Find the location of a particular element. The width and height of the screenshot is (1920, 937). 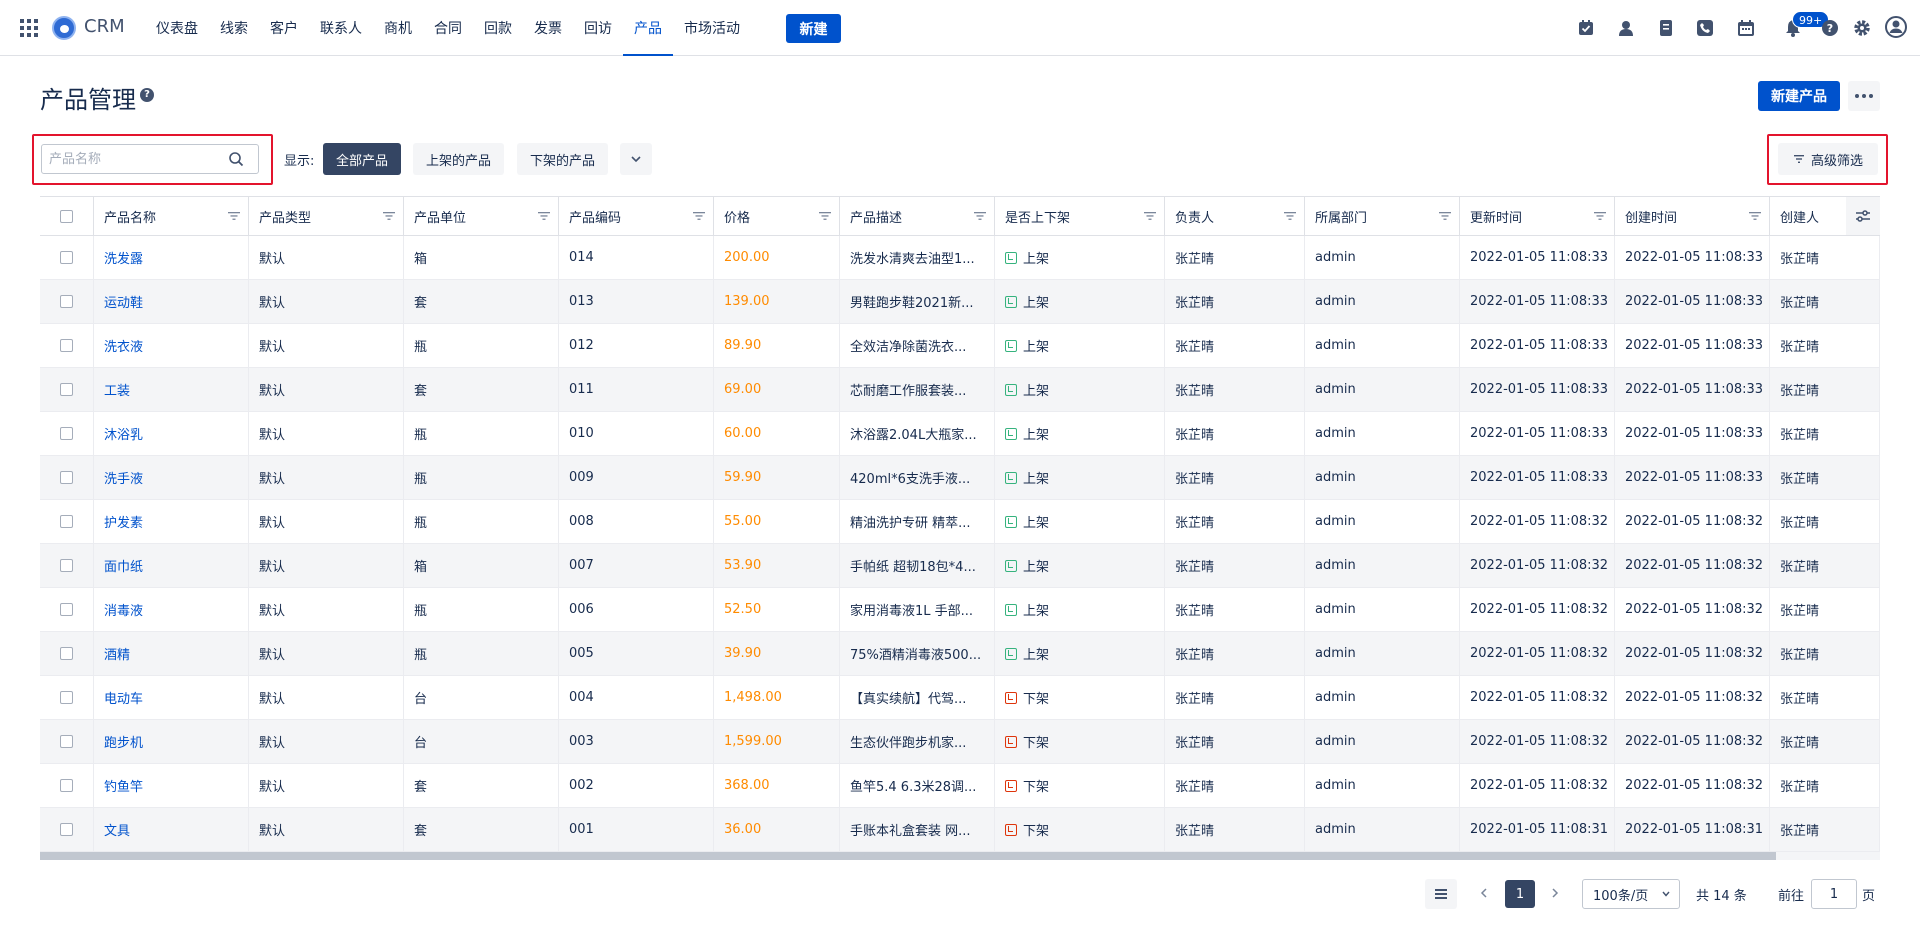

column-header-status: 是否上下架 is located at coordinates (1080, 216).